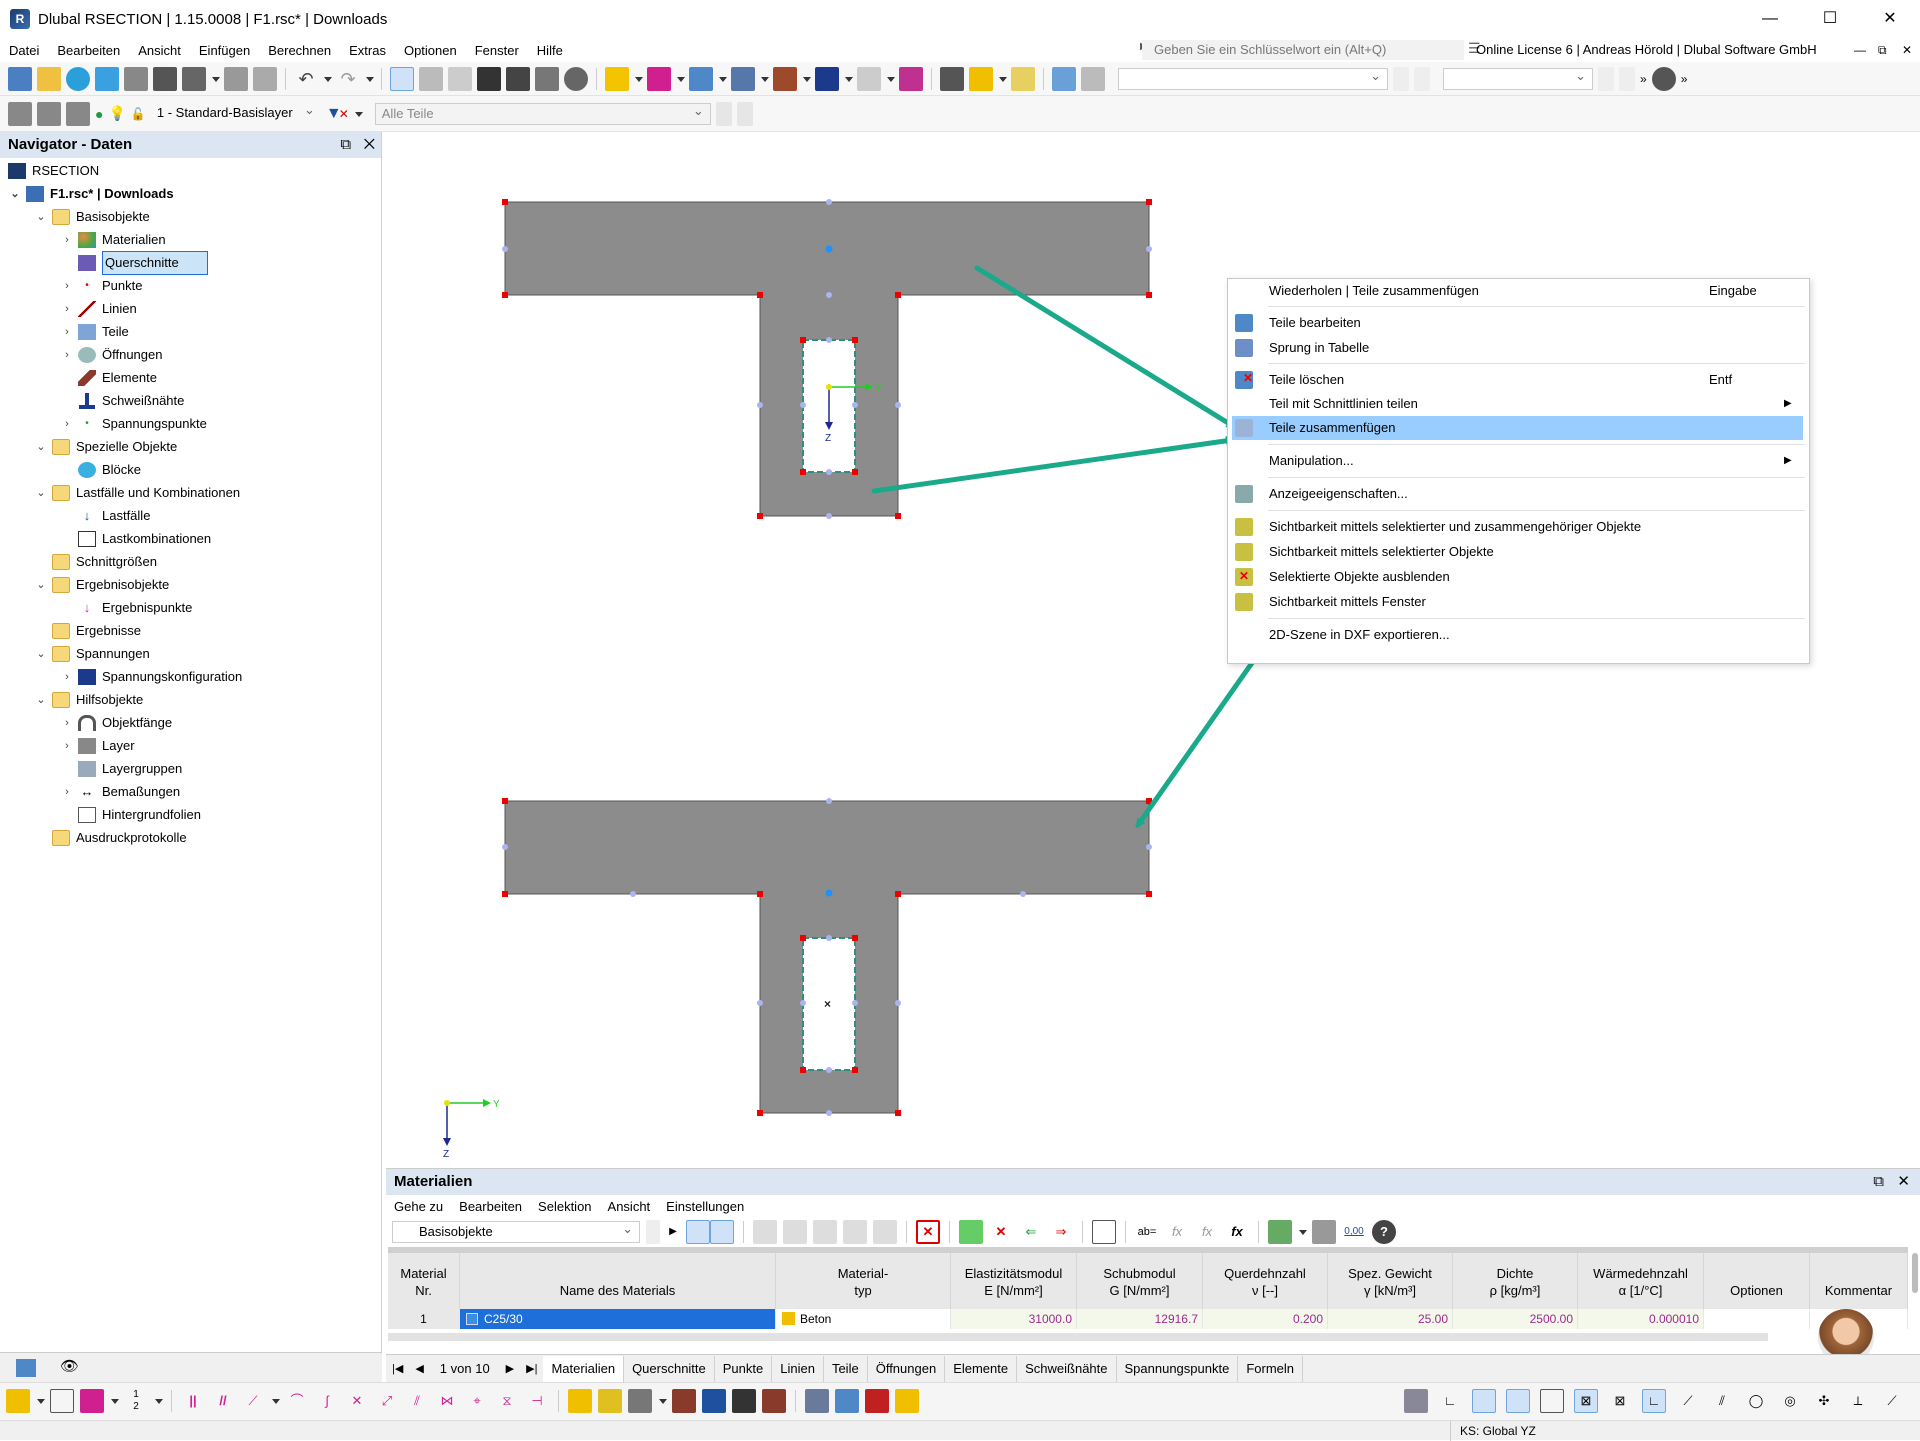 Image resolution: width=1920 pixels, height=1441 pixels. Describe the element at coordinates (135, 539) in the screenshot. I see `tree-item-lastkombinationen: Lastkombinationen` at that location.